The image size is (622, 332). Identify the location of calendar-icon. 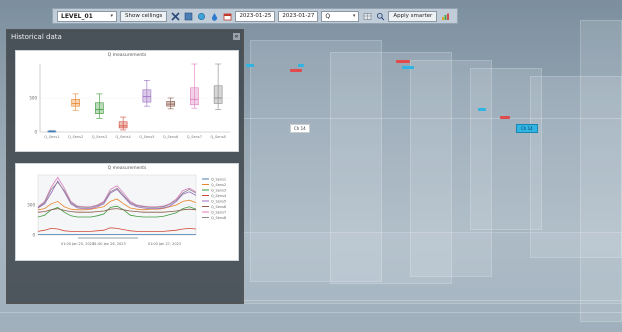
(227, 16).